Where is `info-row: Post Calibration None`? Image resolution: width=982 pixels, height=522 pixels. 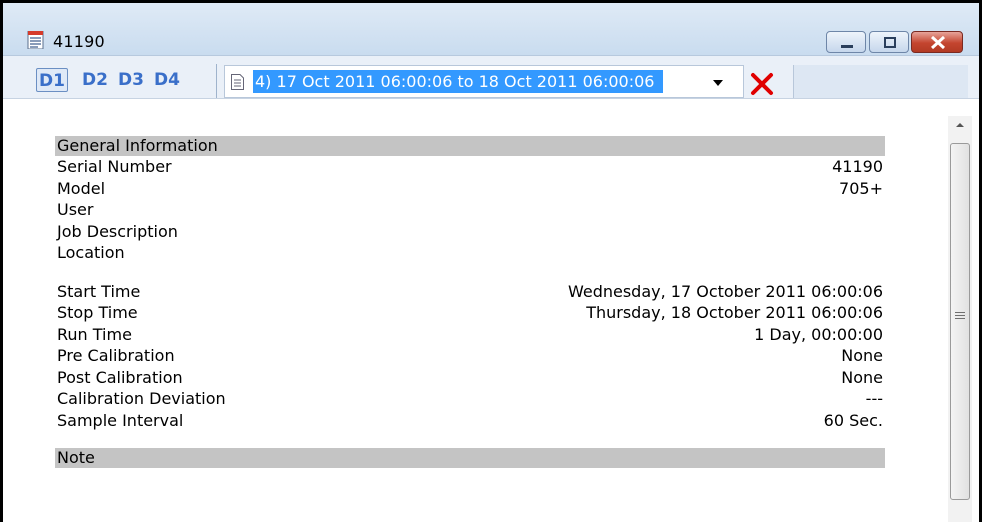
info-row: Post Calibration None is located at coordinates (470, 378).